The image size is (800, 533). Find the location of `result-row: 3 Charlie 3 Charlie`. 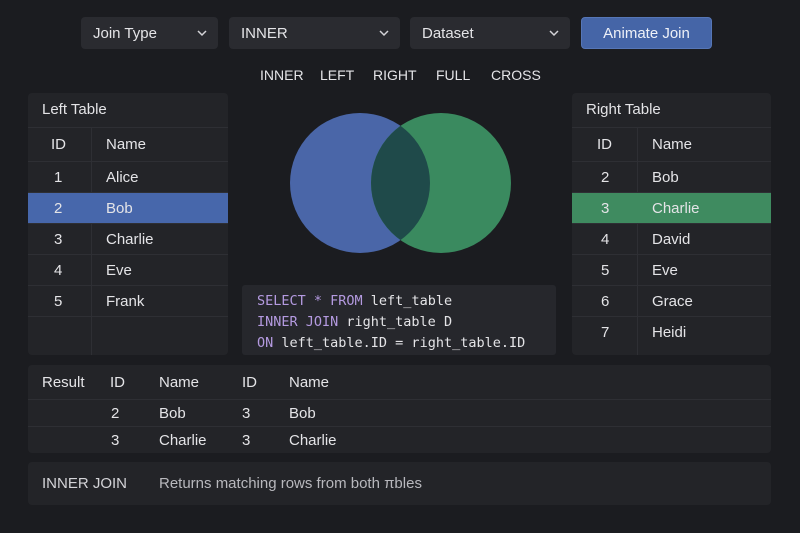

result-row: 3 Charlie 3 Charlie is located at coordinates (399, 439).